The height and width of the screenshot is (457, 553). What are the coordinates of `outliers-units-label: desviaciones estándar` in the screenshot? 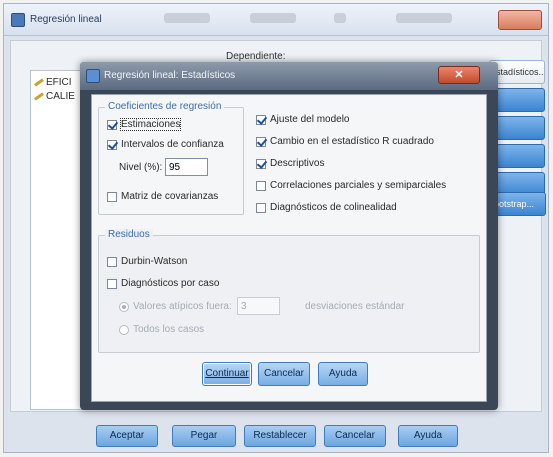 It's located at (355, 306).